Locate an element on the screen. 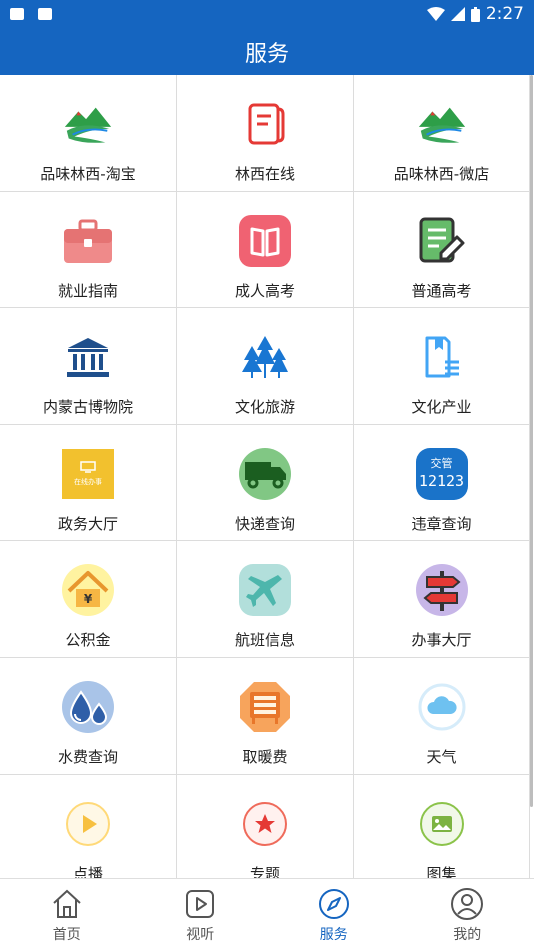 The width and height of the screenshot is (534, 950). notebook-icon is located at coordinates (265, 124).